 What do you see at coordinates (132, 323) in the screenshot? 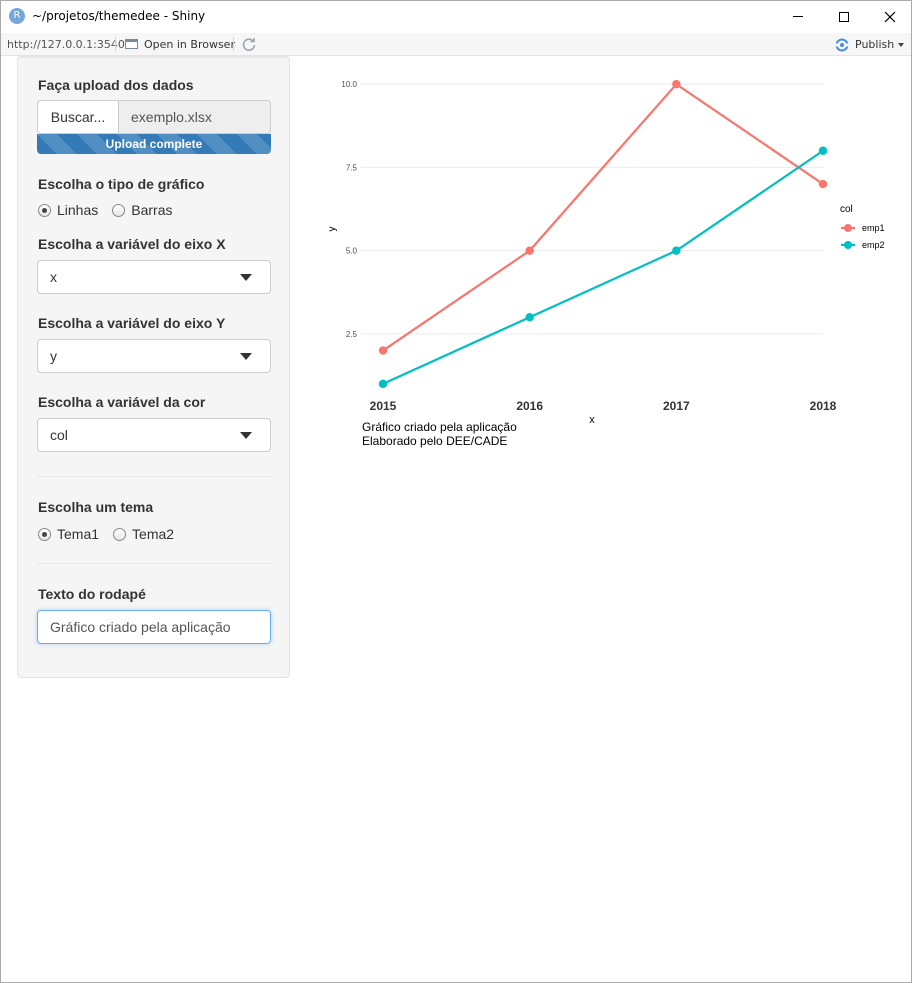
I see `y-var-label: Escolha a variável do eixo Y` at bounding box center [132, 323].